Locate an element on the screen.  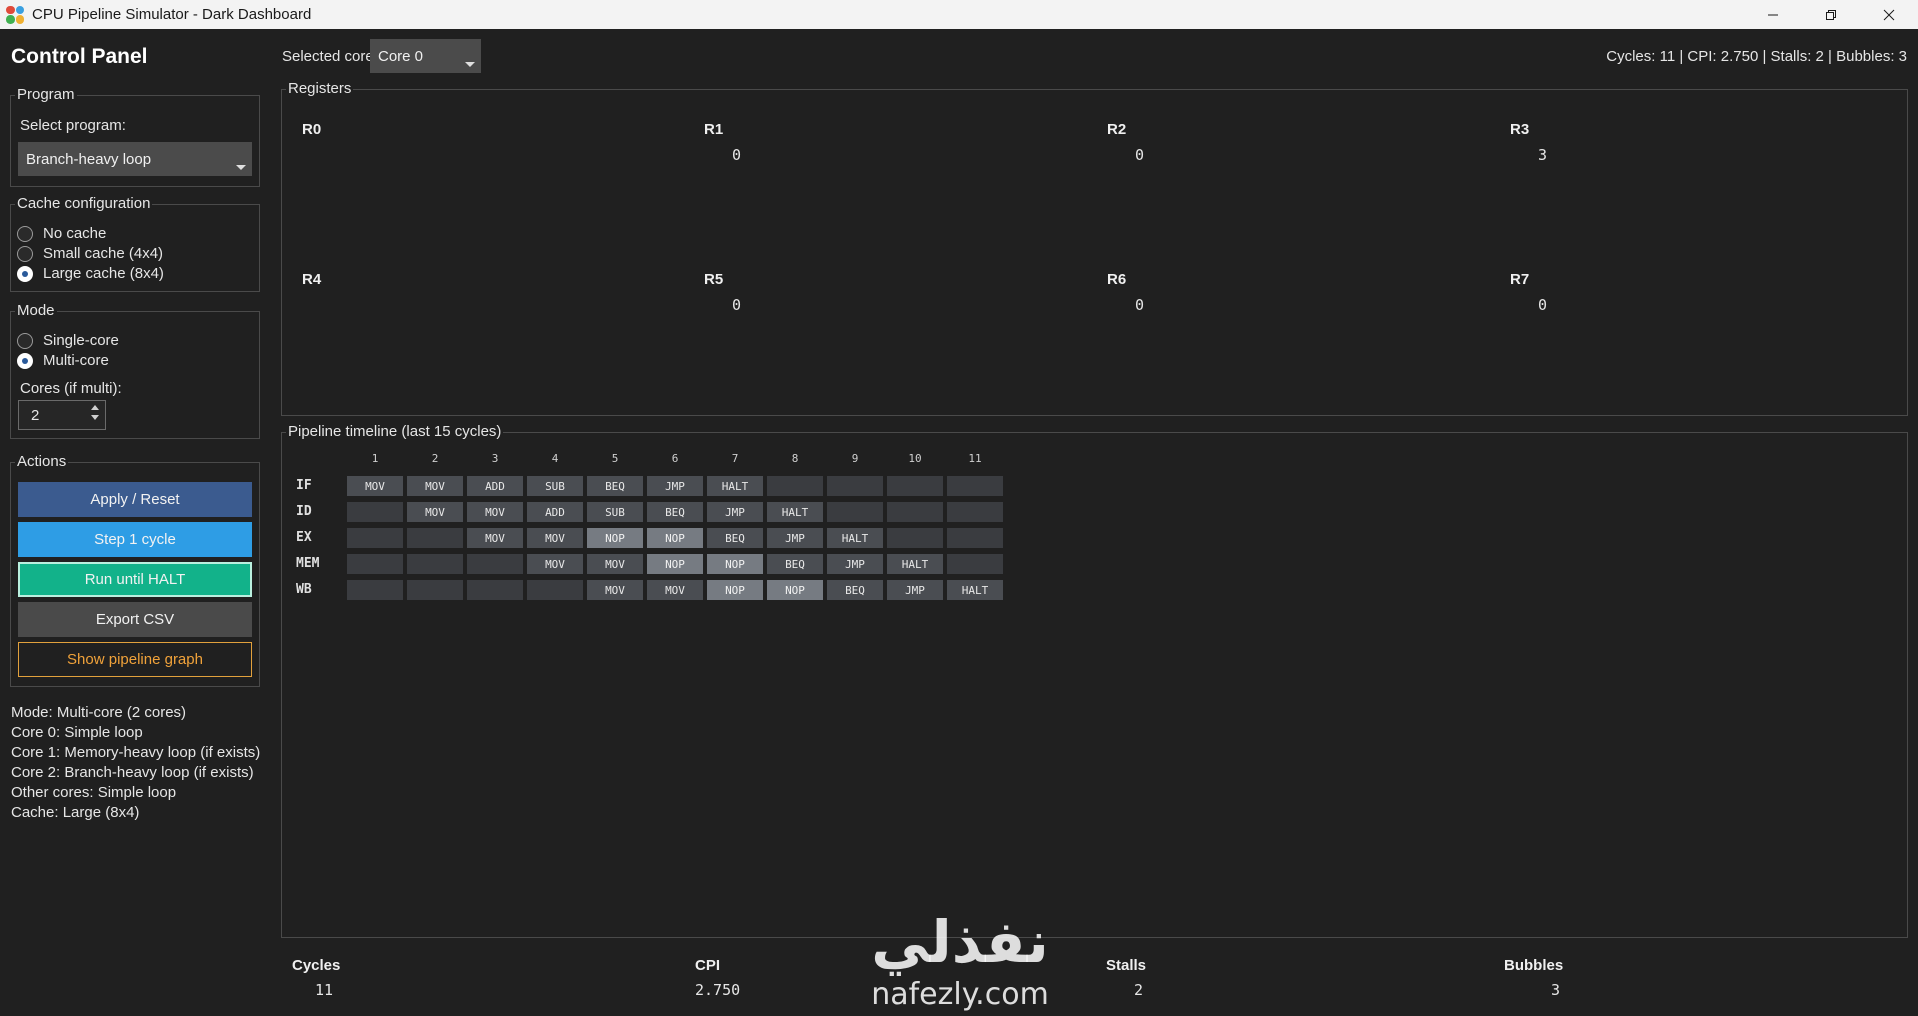
pipeline-label: Pipeline timeline (last 15 cycles) is located at coordinates (395, 431).